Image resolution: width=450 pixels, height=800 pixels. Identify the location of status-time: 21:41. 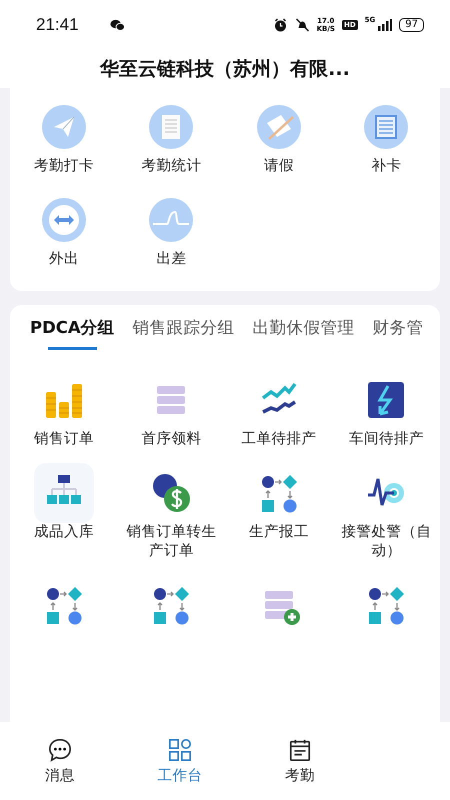
(57, 25).